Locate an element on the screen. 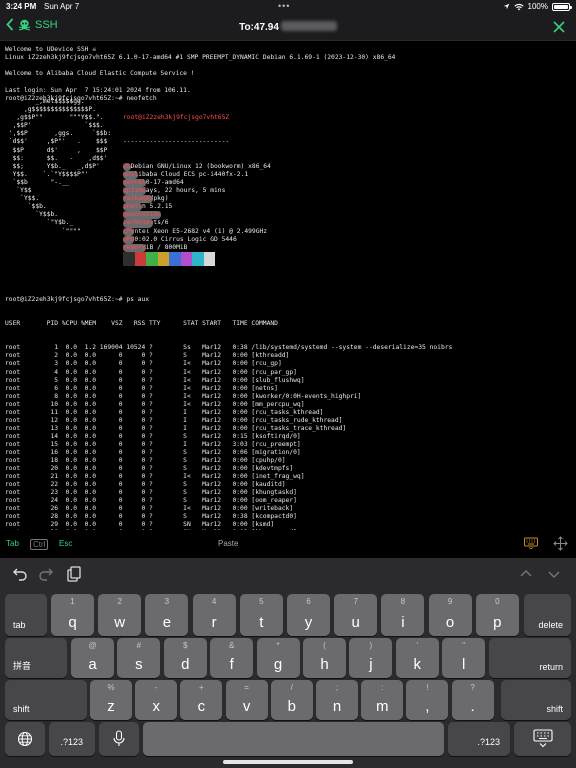 Image resolution: width=576 pixels, height=768 pixels. key-t: 5t is located at coordinates (261, 615).